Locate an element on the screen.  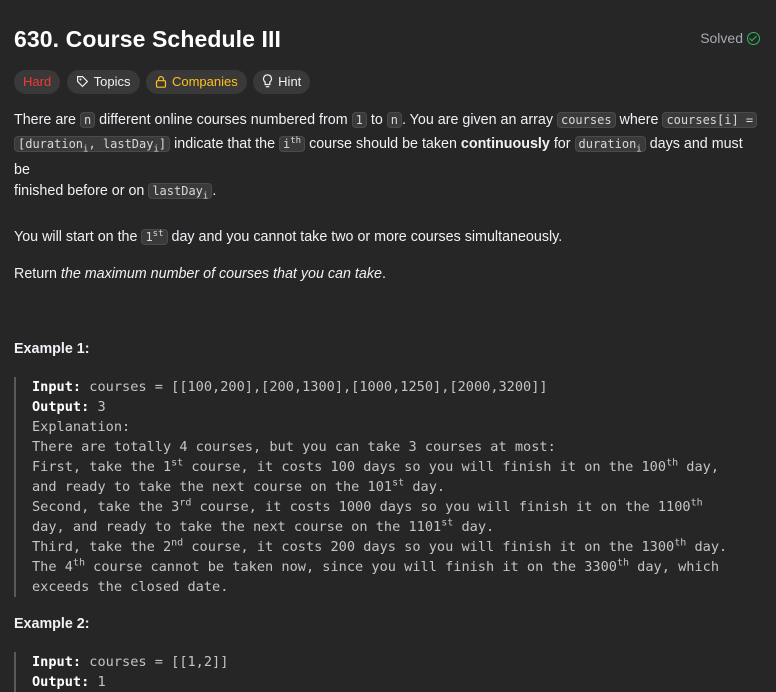
topics-button: Topics is located at coordinates (103, 82).